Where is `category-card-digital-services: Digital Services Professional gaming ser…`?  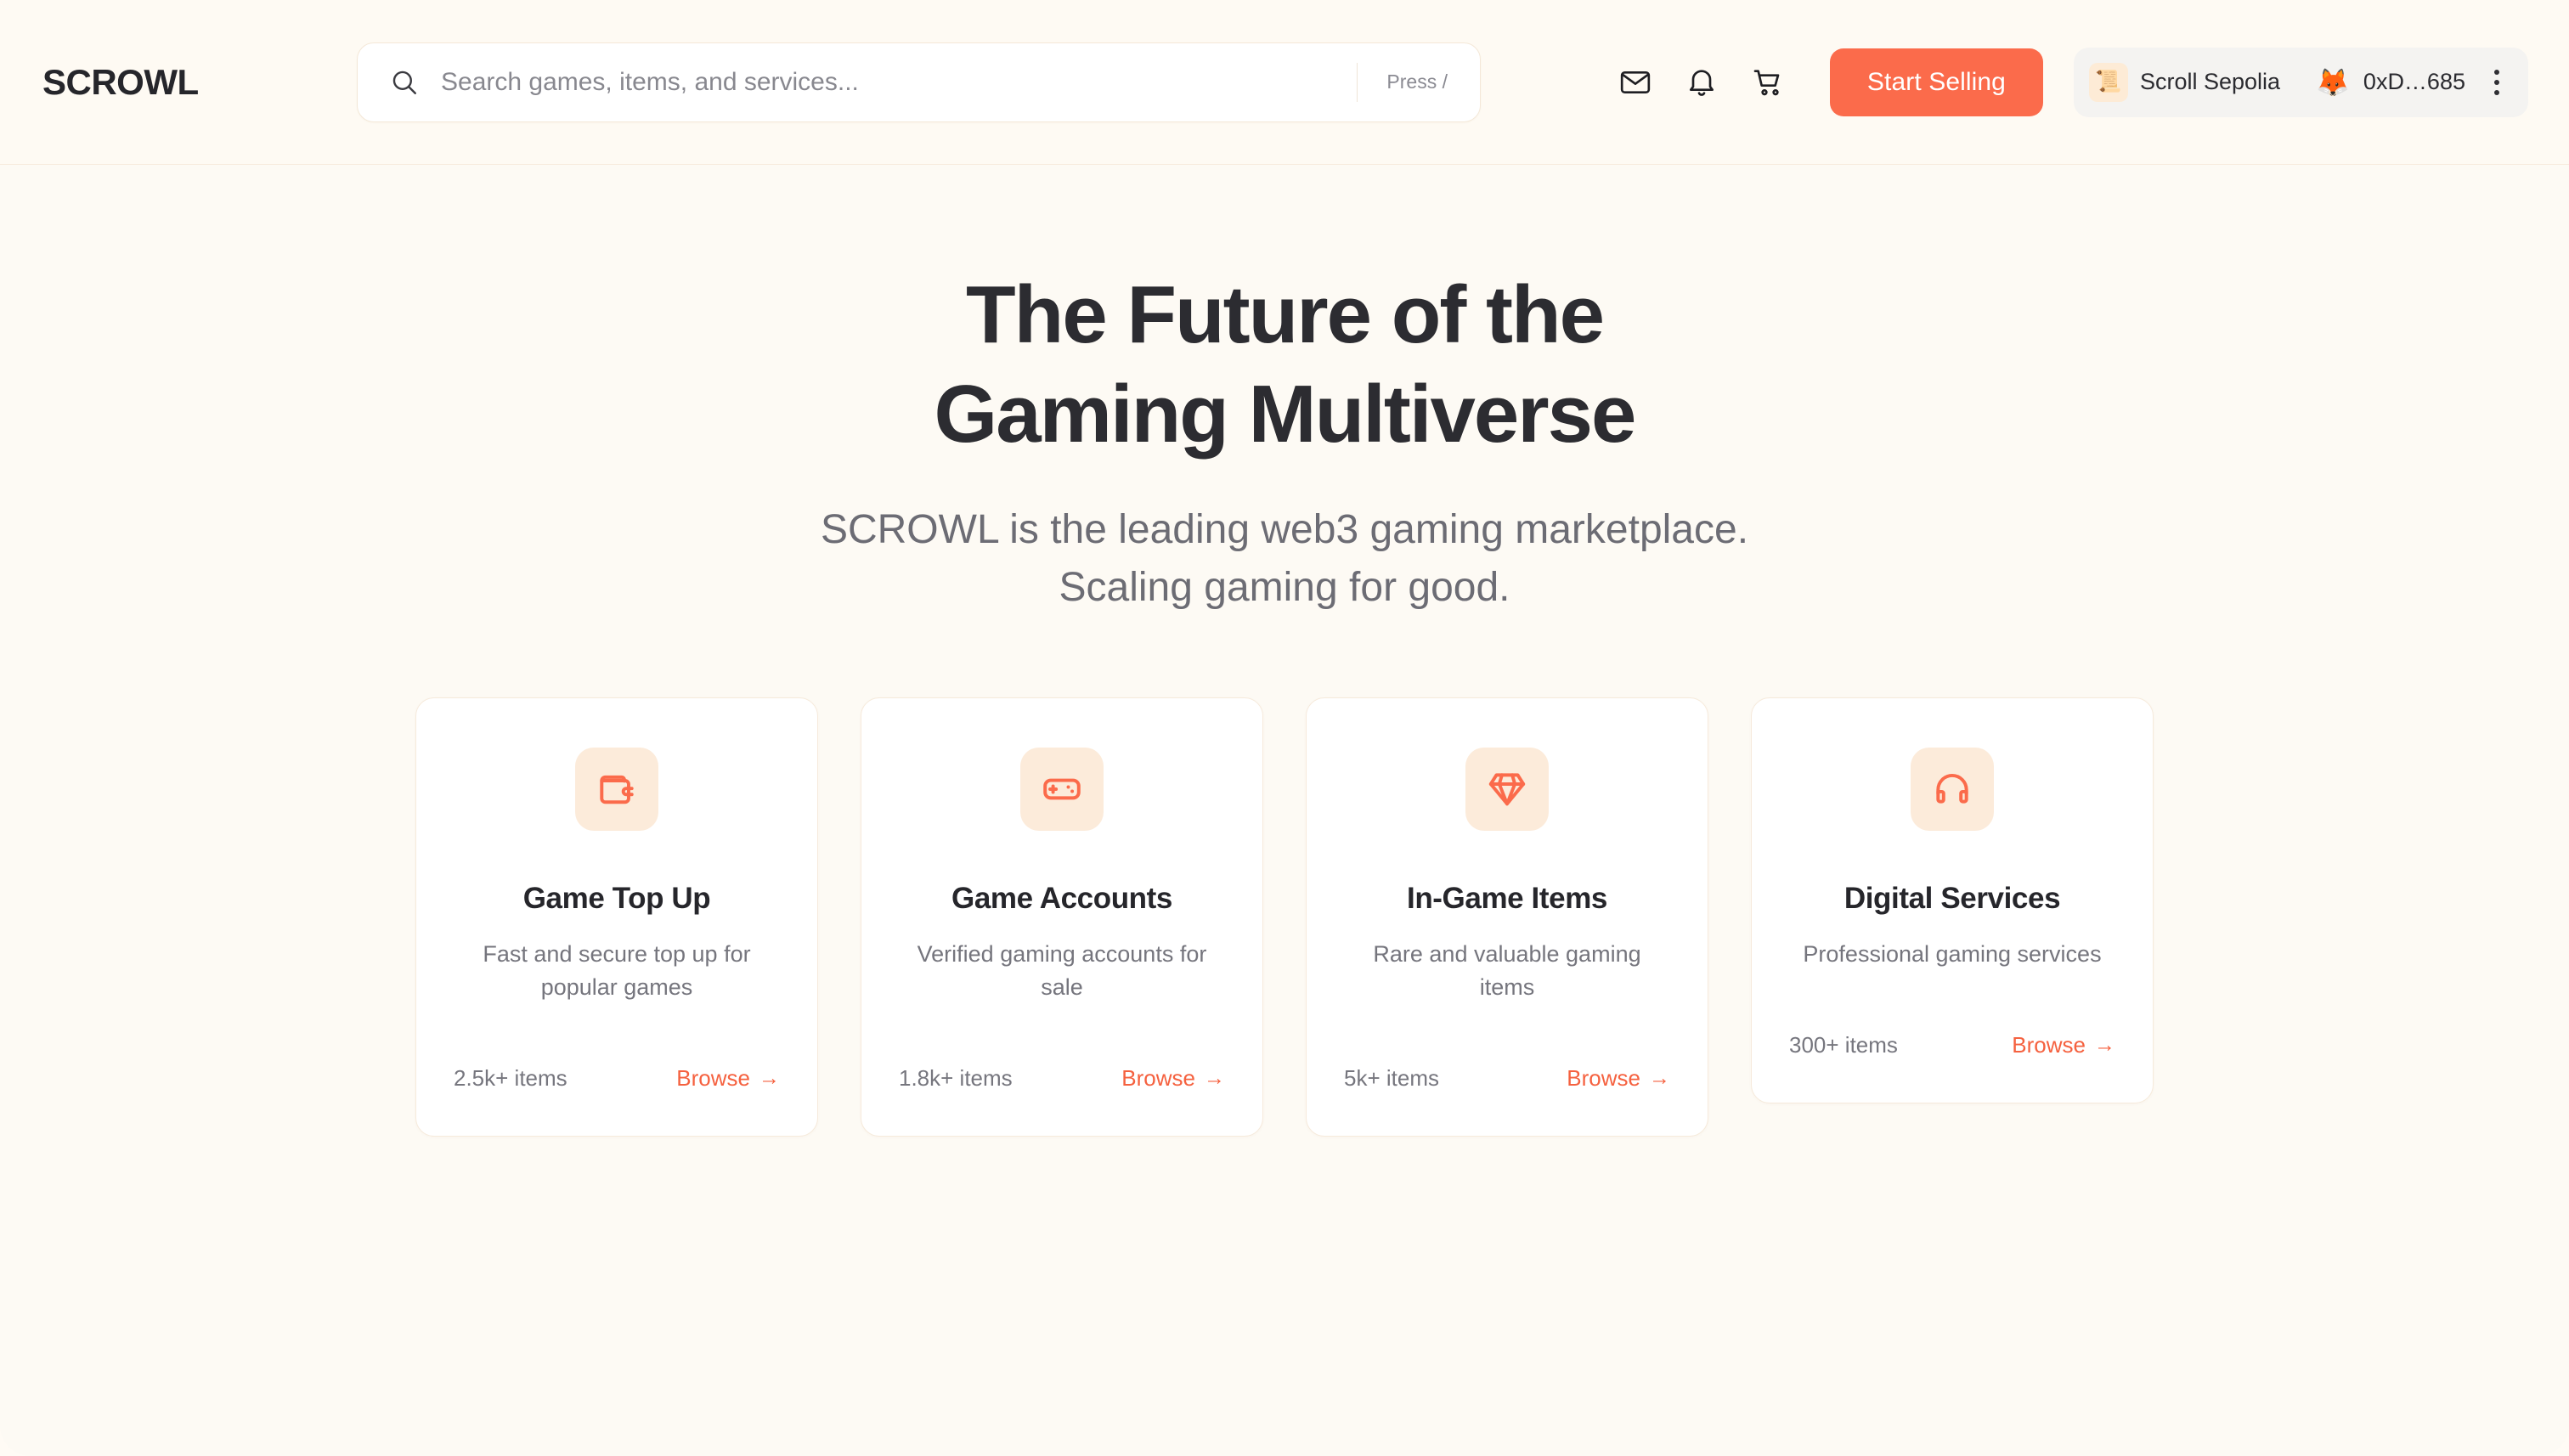 category-card-digital-services: Digital Services Professional gaming ser… is located at coordinates (1953, 900).